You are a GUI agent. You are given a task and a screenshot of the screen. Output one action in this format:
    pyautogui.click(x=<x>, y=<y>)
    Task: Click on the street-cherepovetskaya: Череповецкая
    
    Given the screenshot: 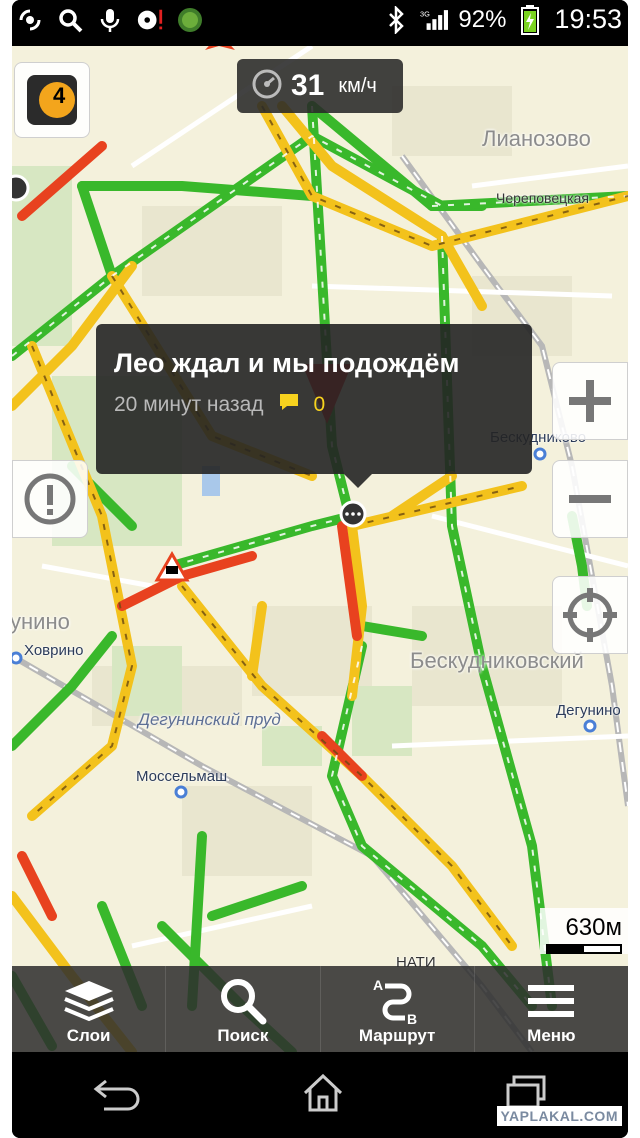 What is the action you would take?
    pyautogui.click(x=542, y=198)
    